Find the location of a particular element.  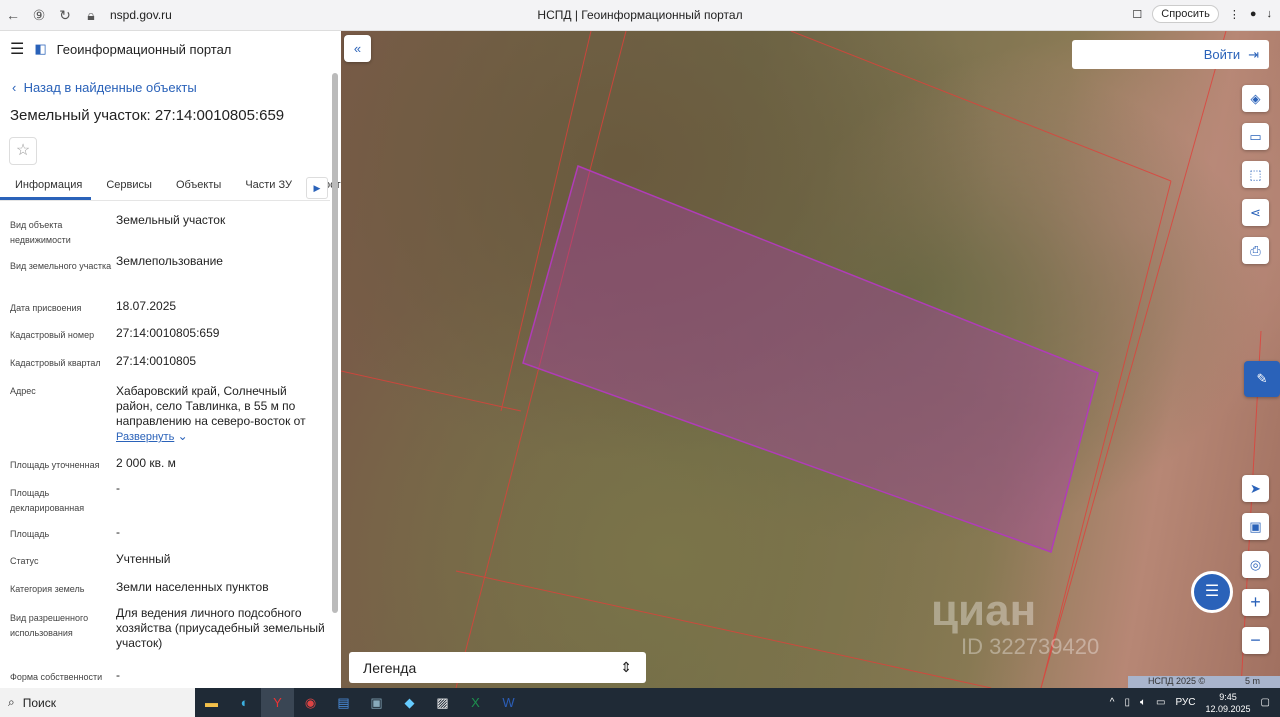

app-icon: ▨ is located at coordinates (442, 702).